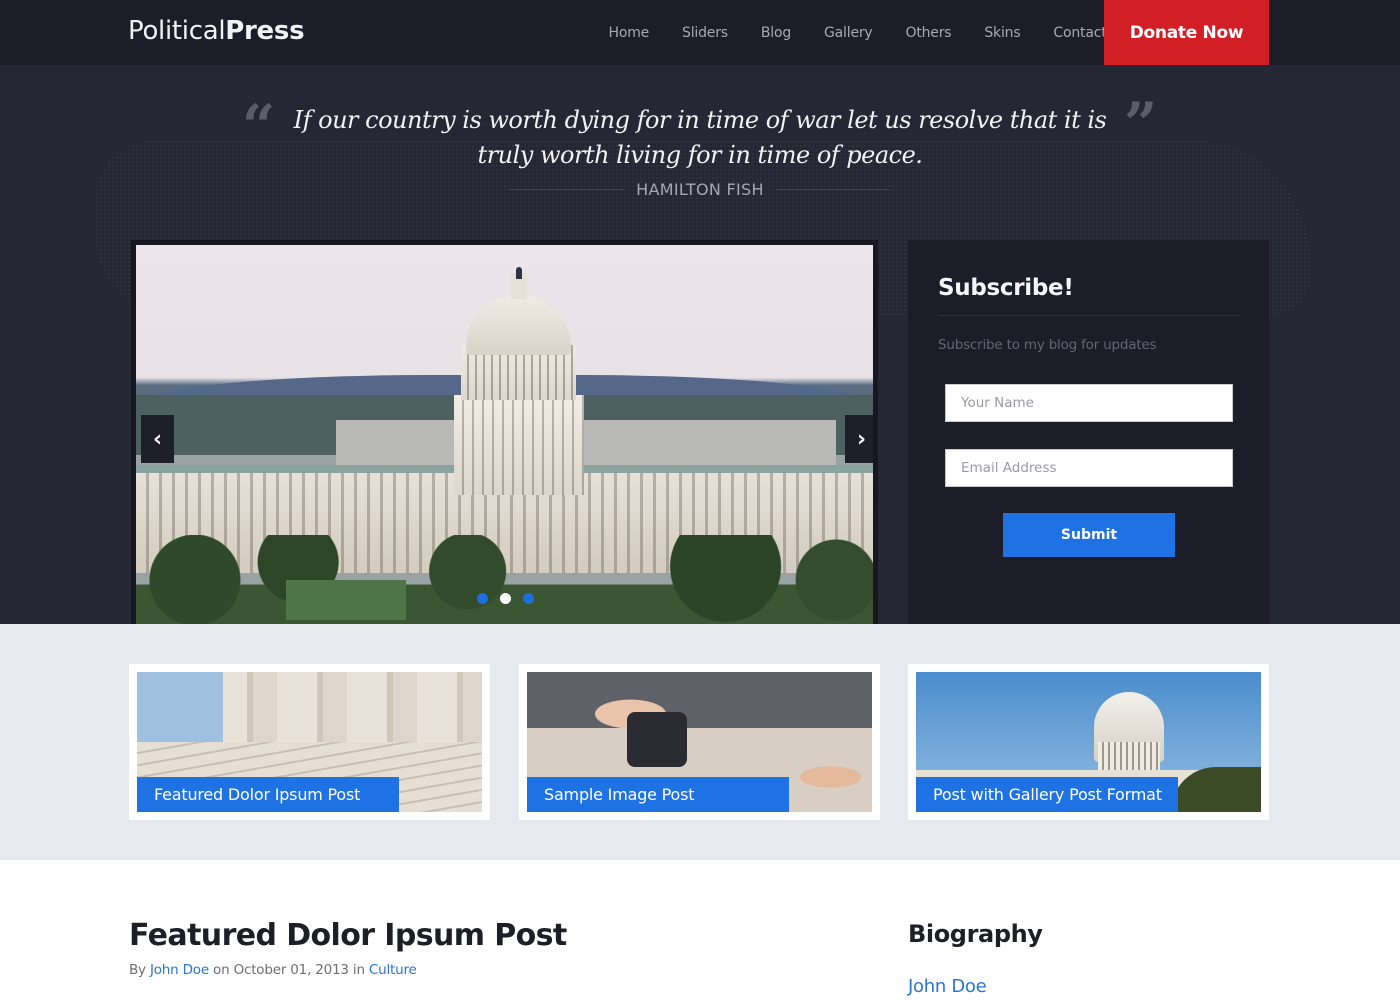 This screenshot has width=1400, height=1000. I want to click on slider-next-button: ›, so click(859, 439).